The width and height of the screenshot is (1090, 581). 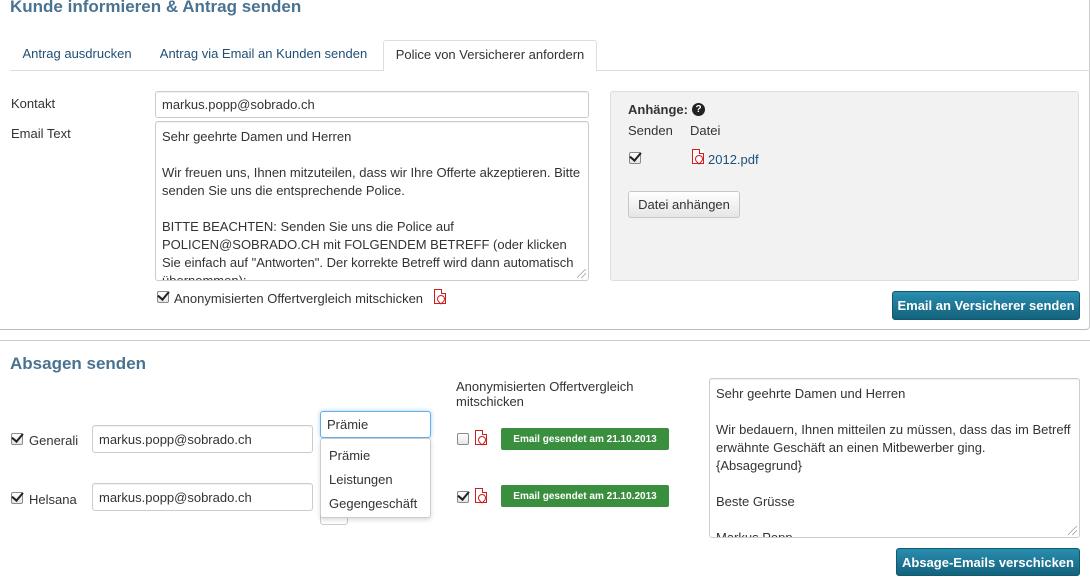 What do you see at coordinates (349, 455) in the screenshot?
I see `dropdown-option: Prämie` at bounding box center [349, 455].